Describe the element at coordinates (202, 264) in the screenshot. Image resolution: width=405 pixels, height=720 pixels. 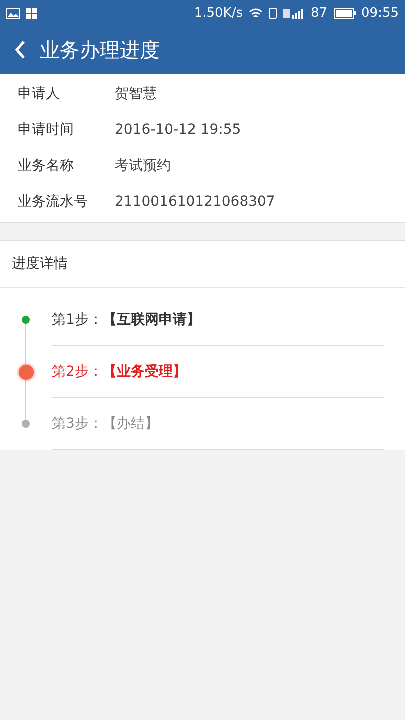
I see `section-title: 进度详情` at that location.